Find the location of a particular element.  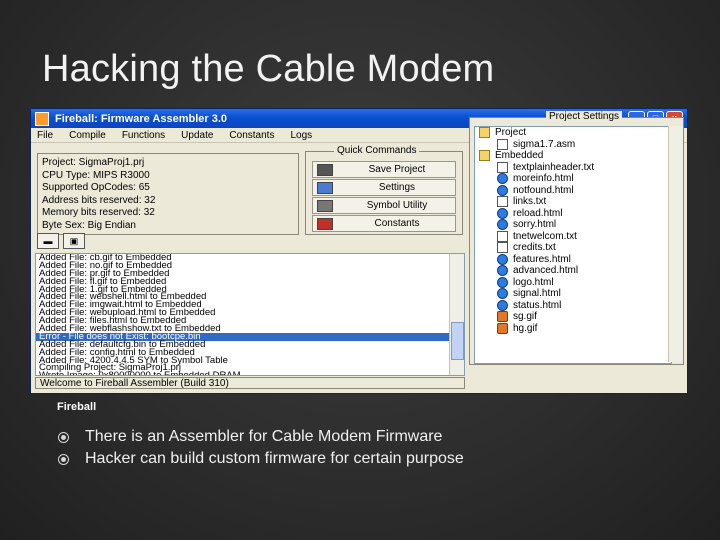

symbol-icon is located at coordinates (325, 205).